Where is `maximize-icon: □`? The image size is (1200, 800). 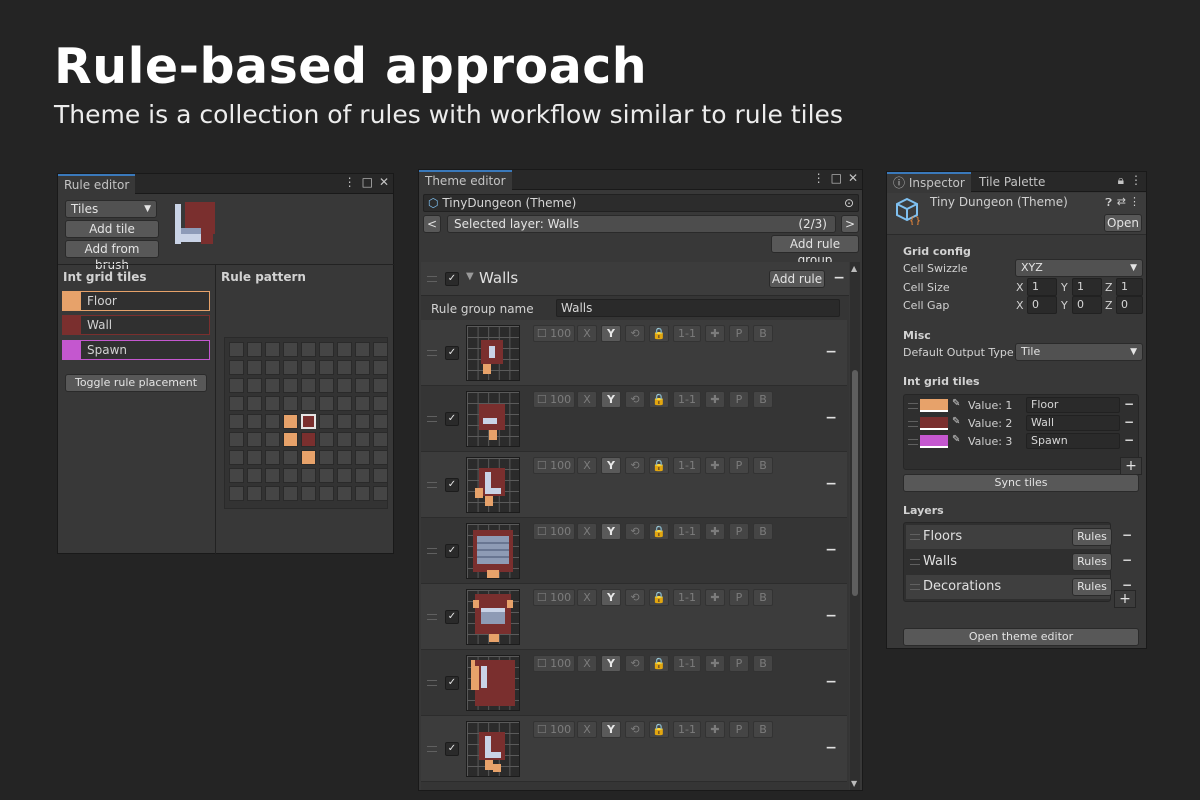
maximize-icon: □ is located at coordinates (836, 178).